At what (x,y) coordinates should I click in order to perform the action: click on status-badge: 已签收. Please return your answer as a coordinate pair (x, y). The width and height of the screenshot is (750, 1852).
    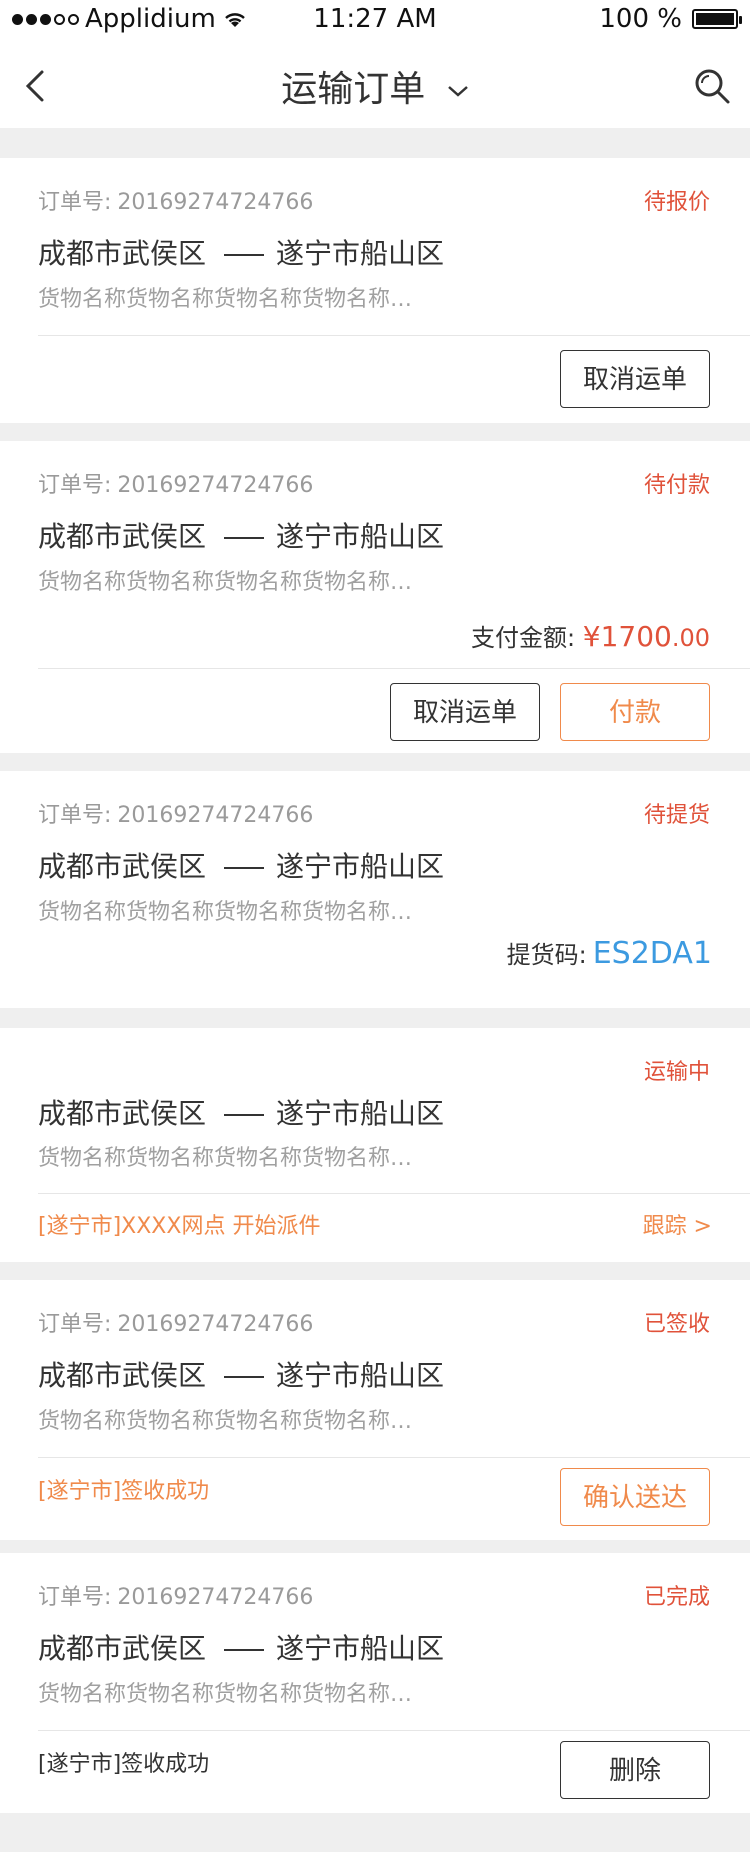
    Looking at the image, I should click on (676, 1324).